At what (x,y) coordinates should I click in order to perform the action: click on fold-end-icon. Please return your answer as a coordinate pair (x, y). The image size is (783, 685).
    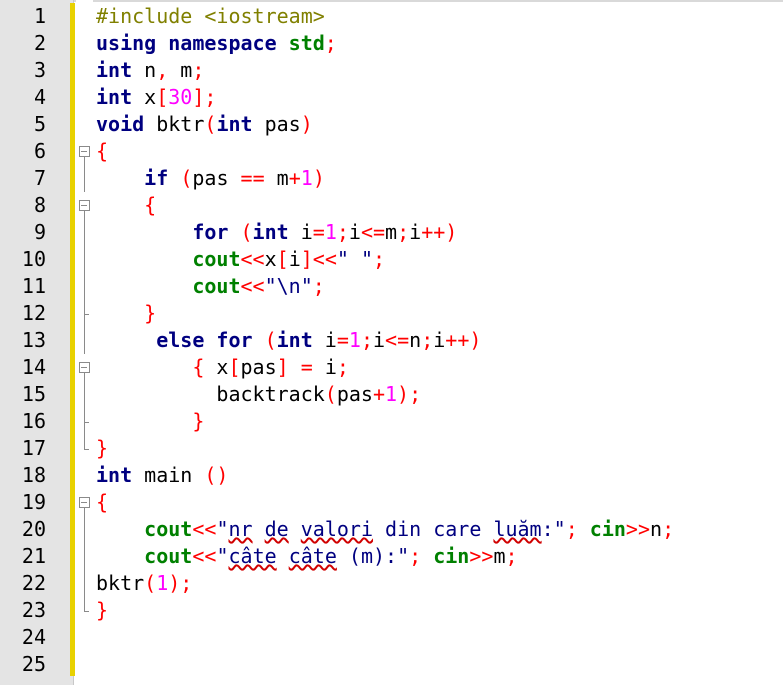
    Looking at the image, I should click on (84, 448).